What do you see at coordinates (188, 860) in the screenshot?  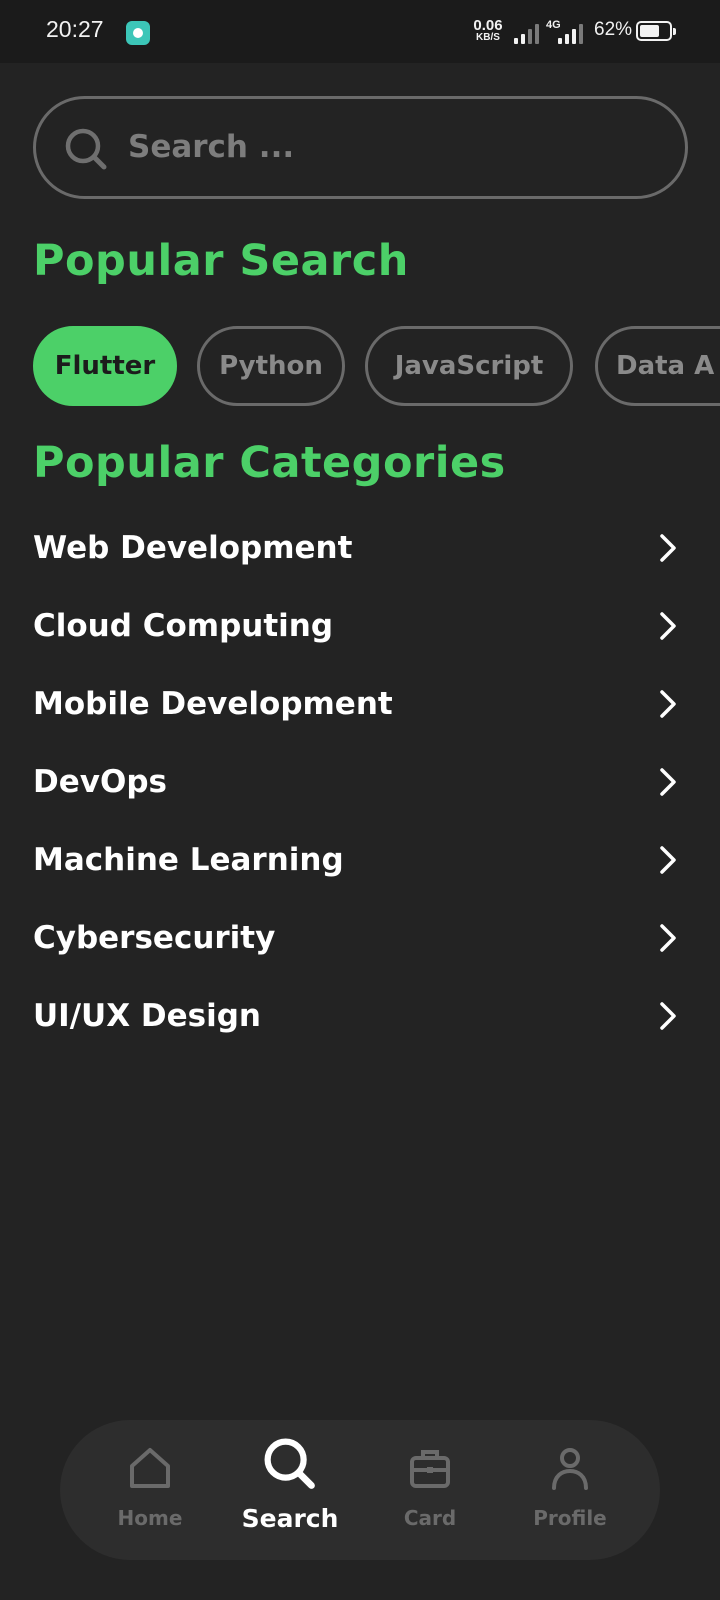 I see `category-label: Machine Learning` at bounding box center [188, 860].